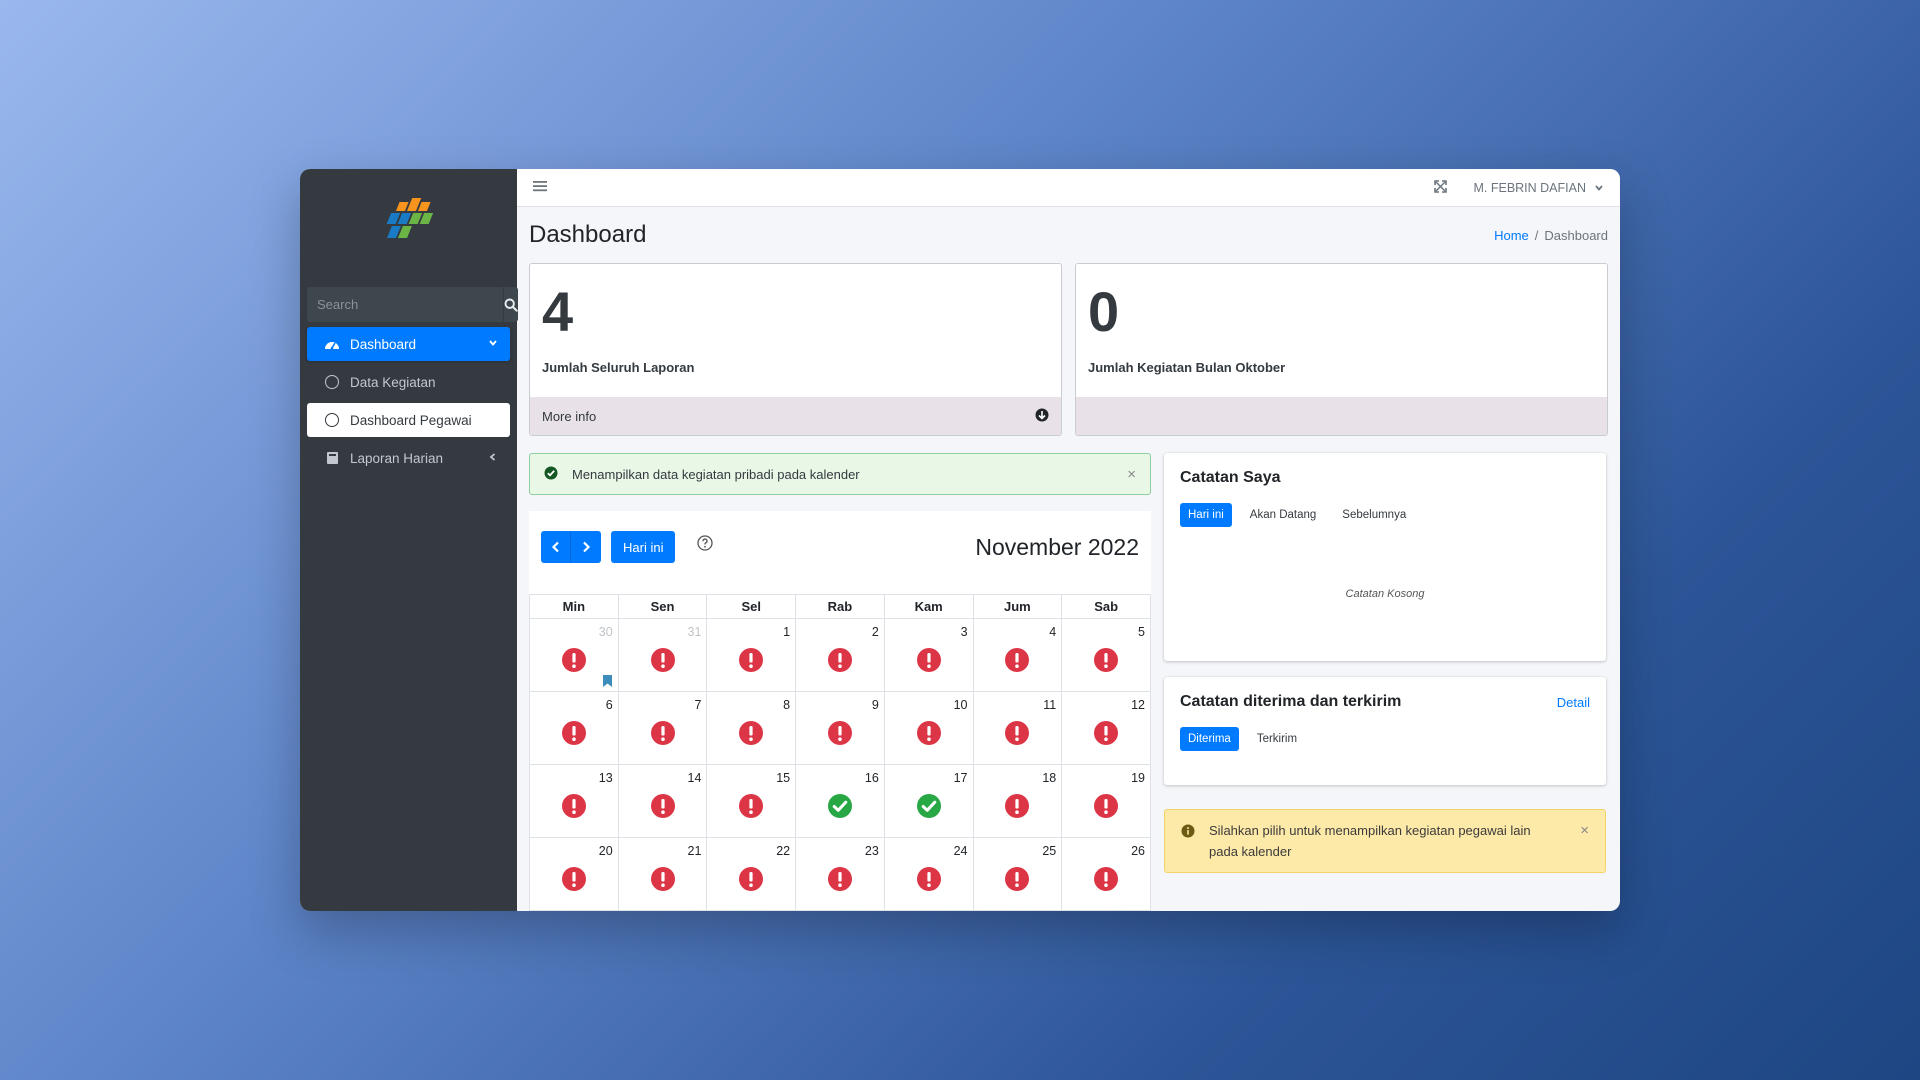  I want to click on calendar-day-cell: 18, so click(1017, 801).